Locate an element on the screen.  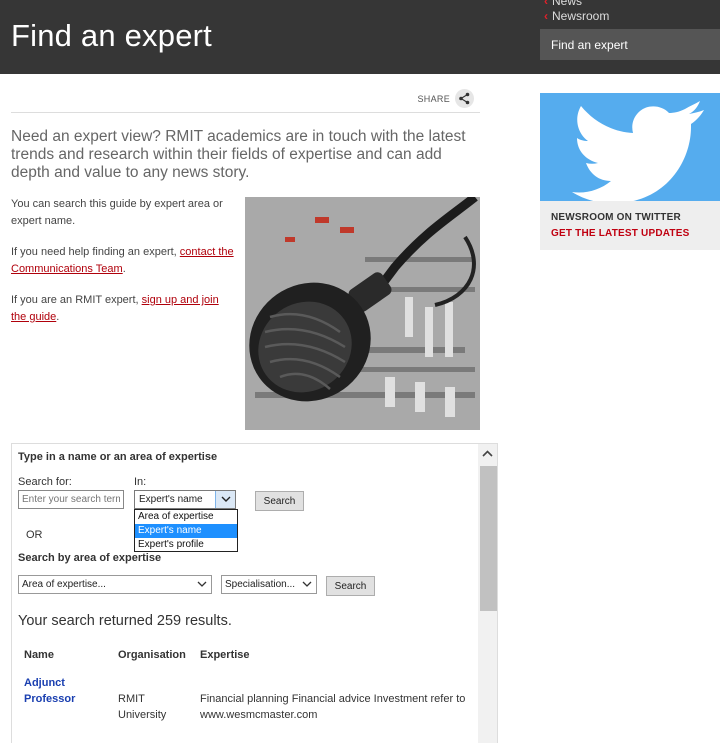
twitter-card-title: NEWSROOM ON TWITTER is located at coordinates (616, 217).